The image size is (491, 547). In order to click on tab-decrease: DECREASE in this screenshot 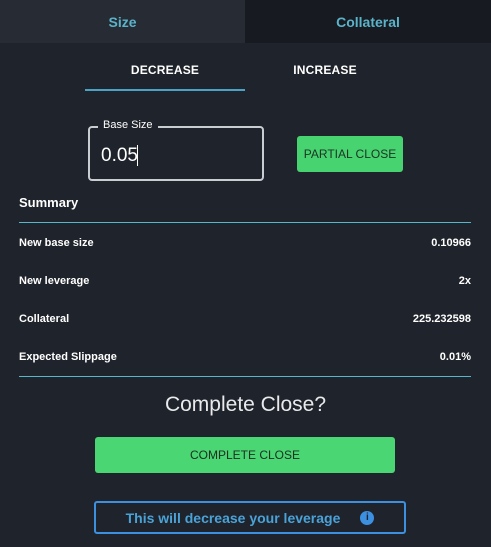, I will do `click(165, 70)`.